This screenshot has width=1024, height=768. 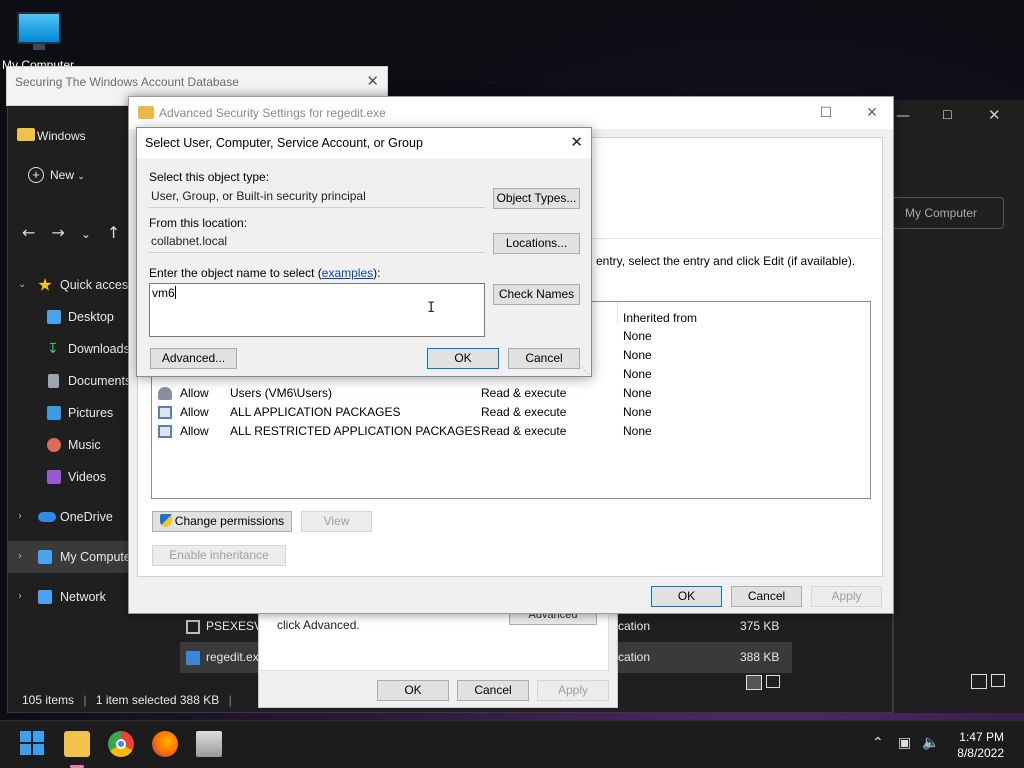 What do you see at coordinates (878, 743) in the screenshot?
I see `chevron-up-icon: ⌃` at bounding box center [878, 743].